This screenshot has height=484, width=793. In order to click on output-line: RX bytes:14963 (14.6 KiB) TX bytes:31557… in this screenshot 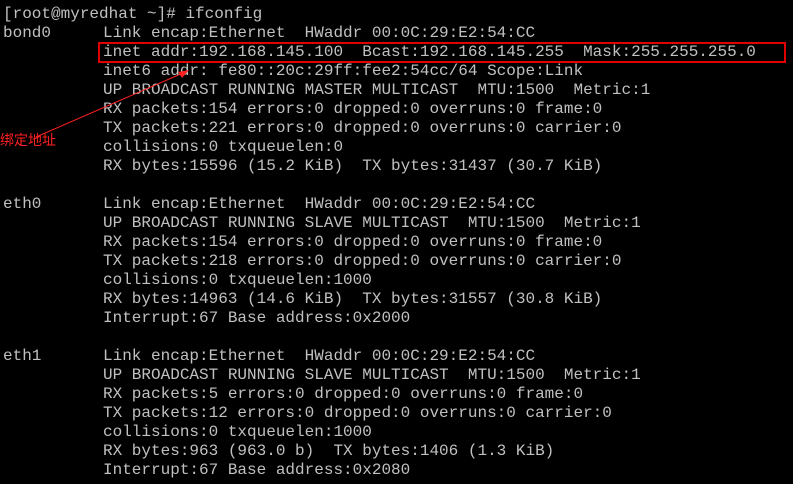, I will do `click(353, 299)`.